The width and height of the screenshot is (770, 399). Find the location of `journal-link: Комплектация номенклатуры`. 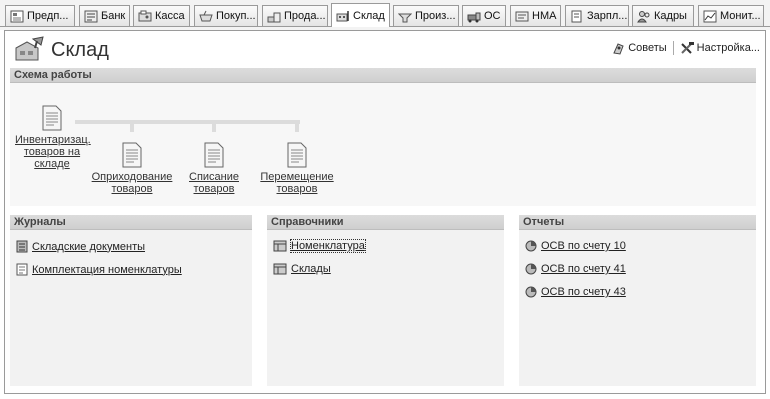

journal-link: Комплектация номенклатуры is located at coordinates (107, 270).